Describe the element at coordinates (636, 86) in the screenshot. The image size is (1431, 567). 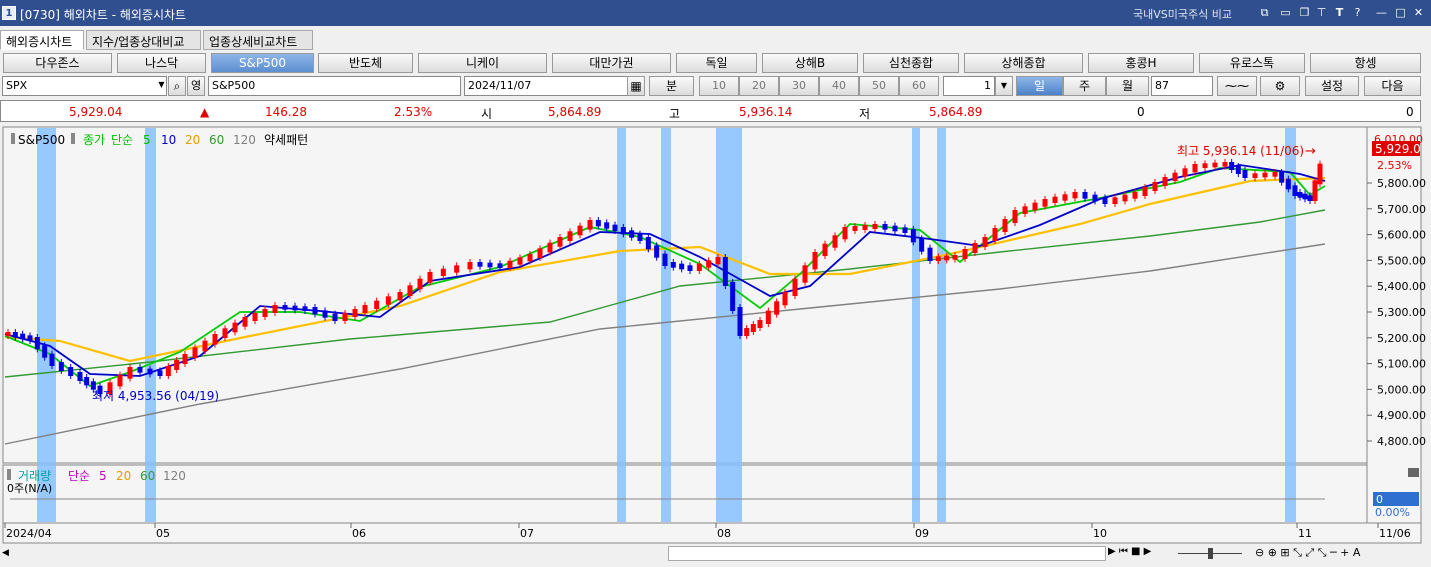
I see `calendar-icon: ▦` at that location.